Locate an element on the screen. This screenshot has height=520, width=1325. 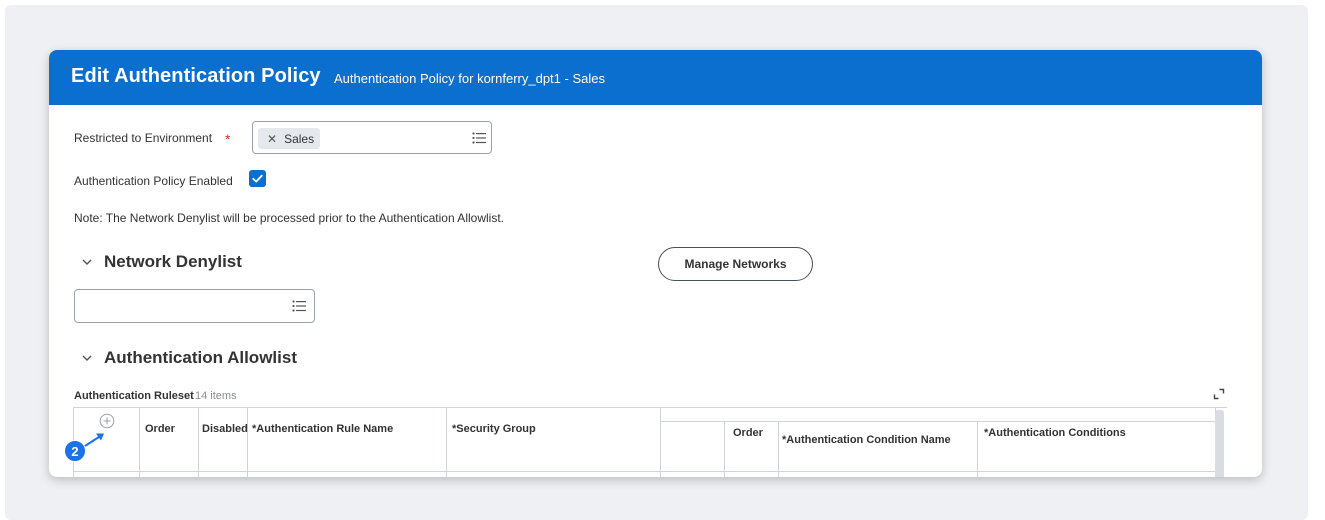
environment-pill-label: Sales is located at coordinates (299, 138).